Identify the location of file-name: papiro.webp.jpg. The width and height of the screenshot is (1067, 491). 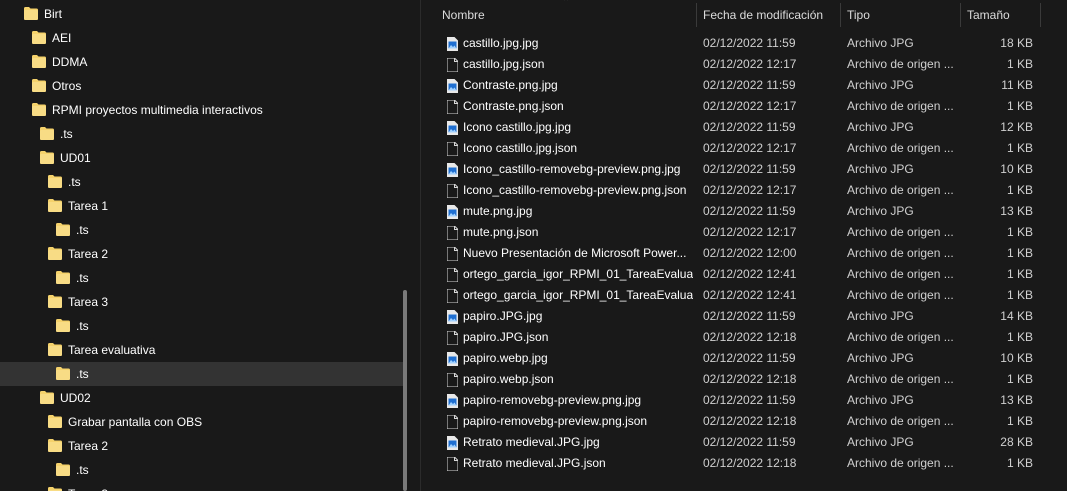
(505, 358).